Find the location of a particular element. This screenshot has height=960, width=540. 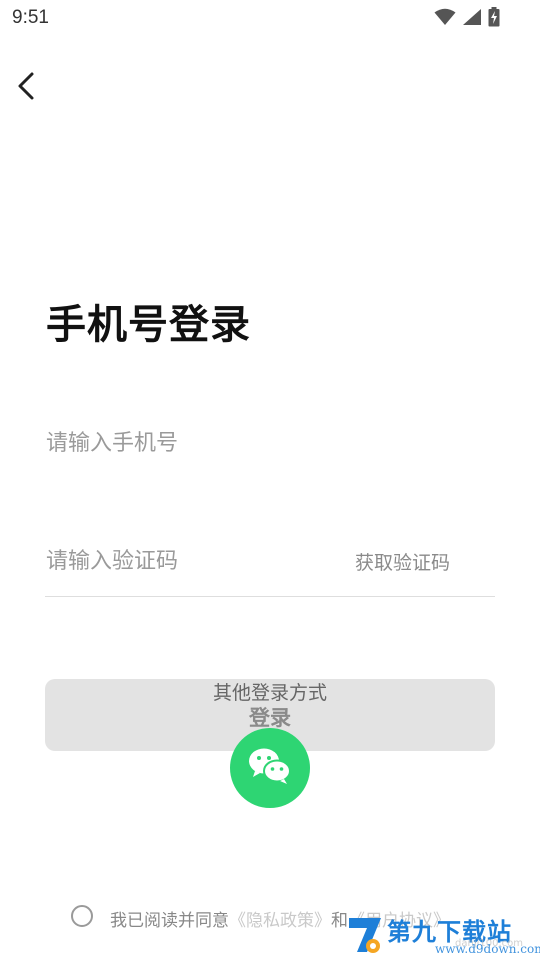

get-code-button: 获取验证码 is located at coordinates (402, 561).